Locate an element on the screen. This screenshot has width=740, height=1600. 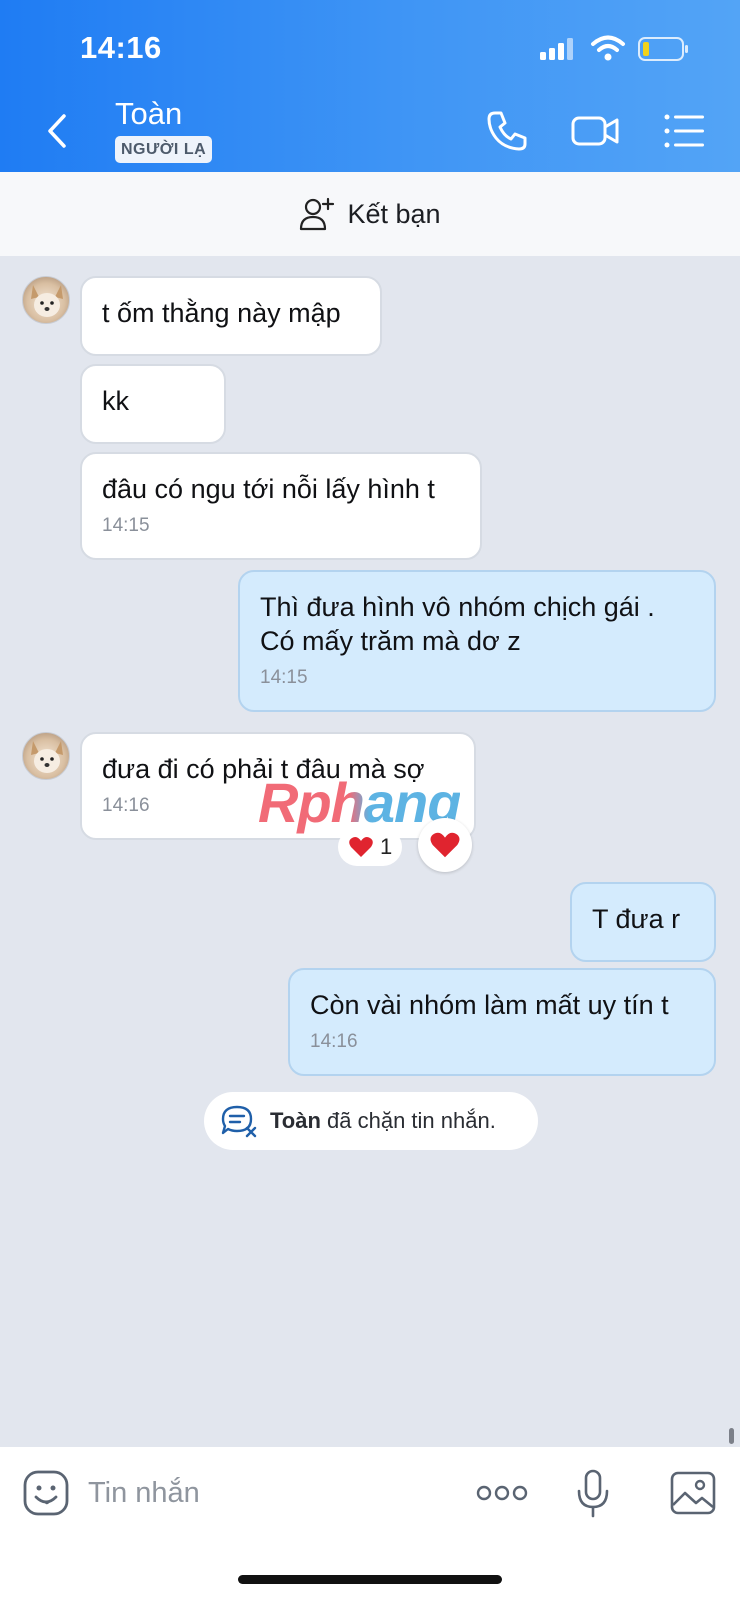
react-heart-button is located at coordinates (445, 845).